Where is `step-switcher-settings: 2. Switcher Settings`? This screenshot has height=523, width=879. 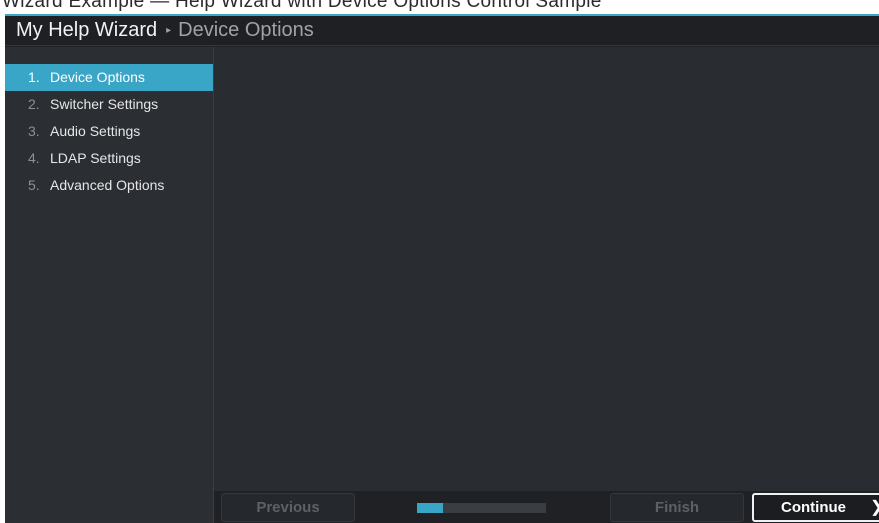 step-switcher-settings: 2. Switcher Settings is located at coordinates (109, 104).